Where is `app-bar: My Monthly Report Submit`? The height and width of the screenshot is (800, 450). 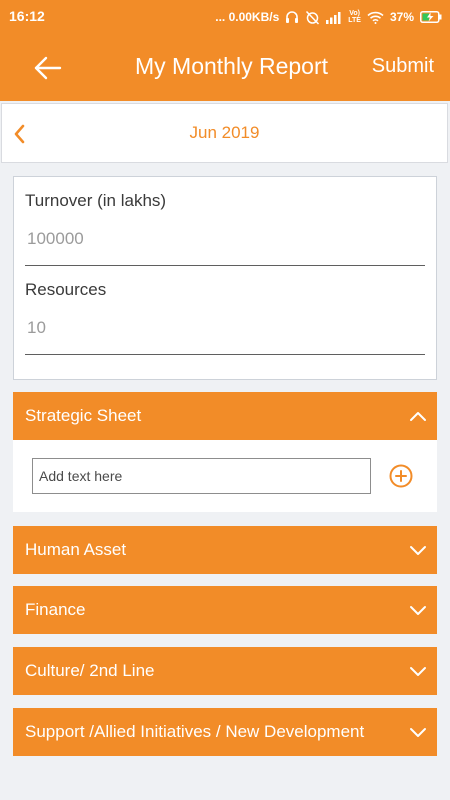 app-bar: My Monthly Report Submit is located at coordinates (225, 67).